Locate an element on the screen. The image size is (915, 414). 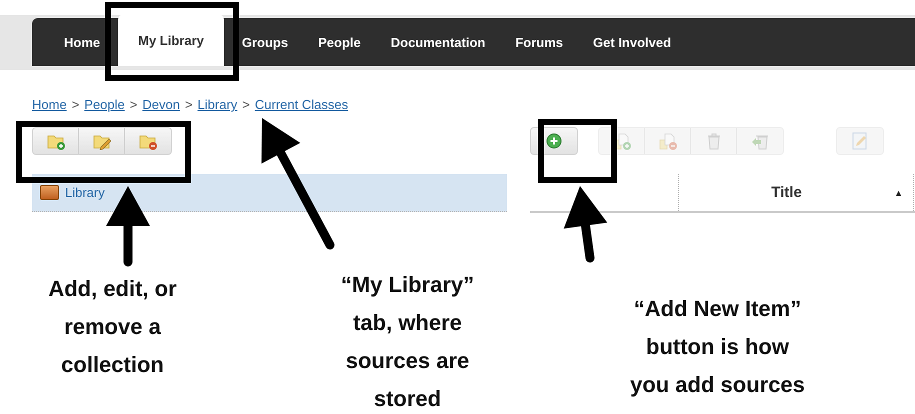
callout-text: “Add New Item” button is how you add sources is located at coordinates (717, 347).